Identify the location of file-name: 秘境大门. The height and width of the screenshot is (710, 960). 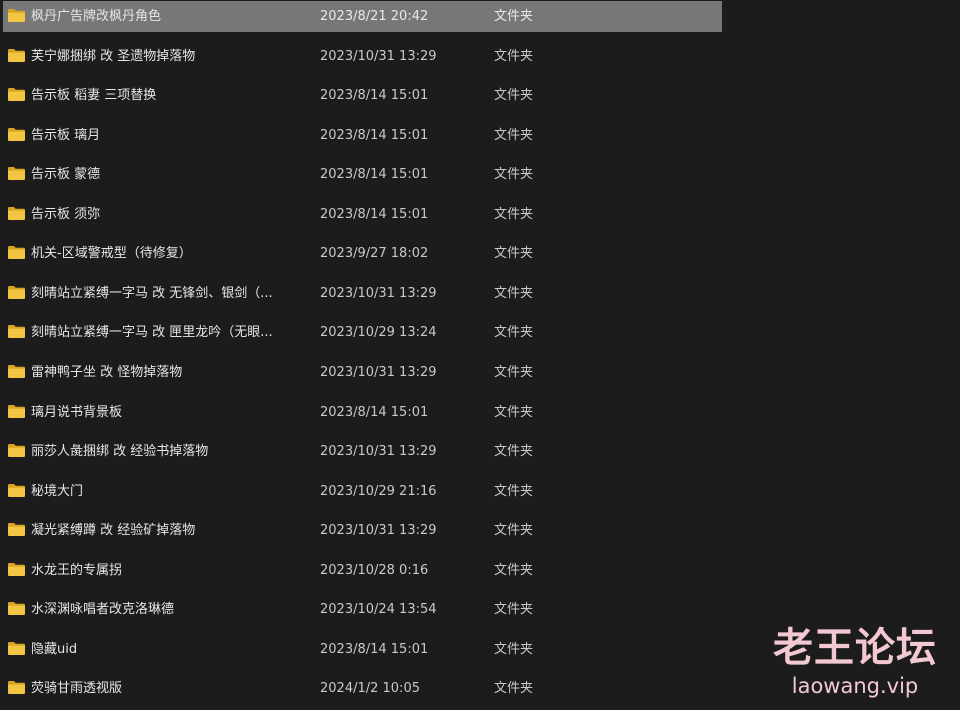
(57, 491).